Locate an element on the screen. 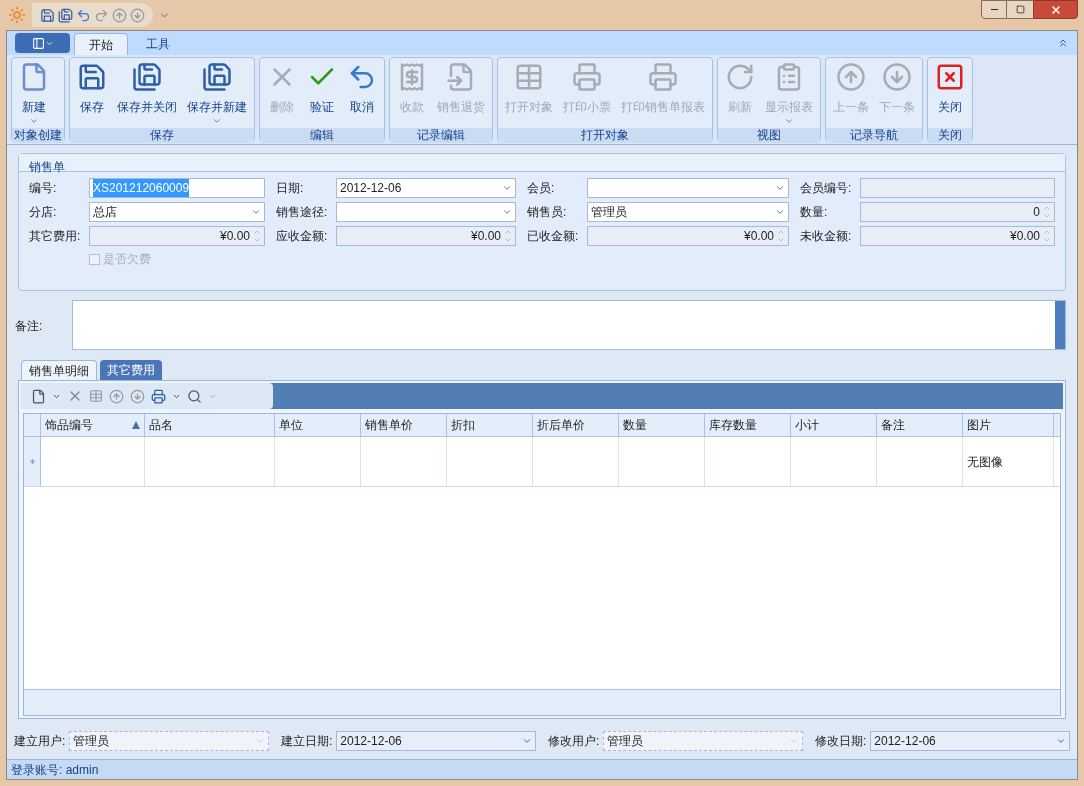  sort-arrow-icon is located at coordinates (136, 425).